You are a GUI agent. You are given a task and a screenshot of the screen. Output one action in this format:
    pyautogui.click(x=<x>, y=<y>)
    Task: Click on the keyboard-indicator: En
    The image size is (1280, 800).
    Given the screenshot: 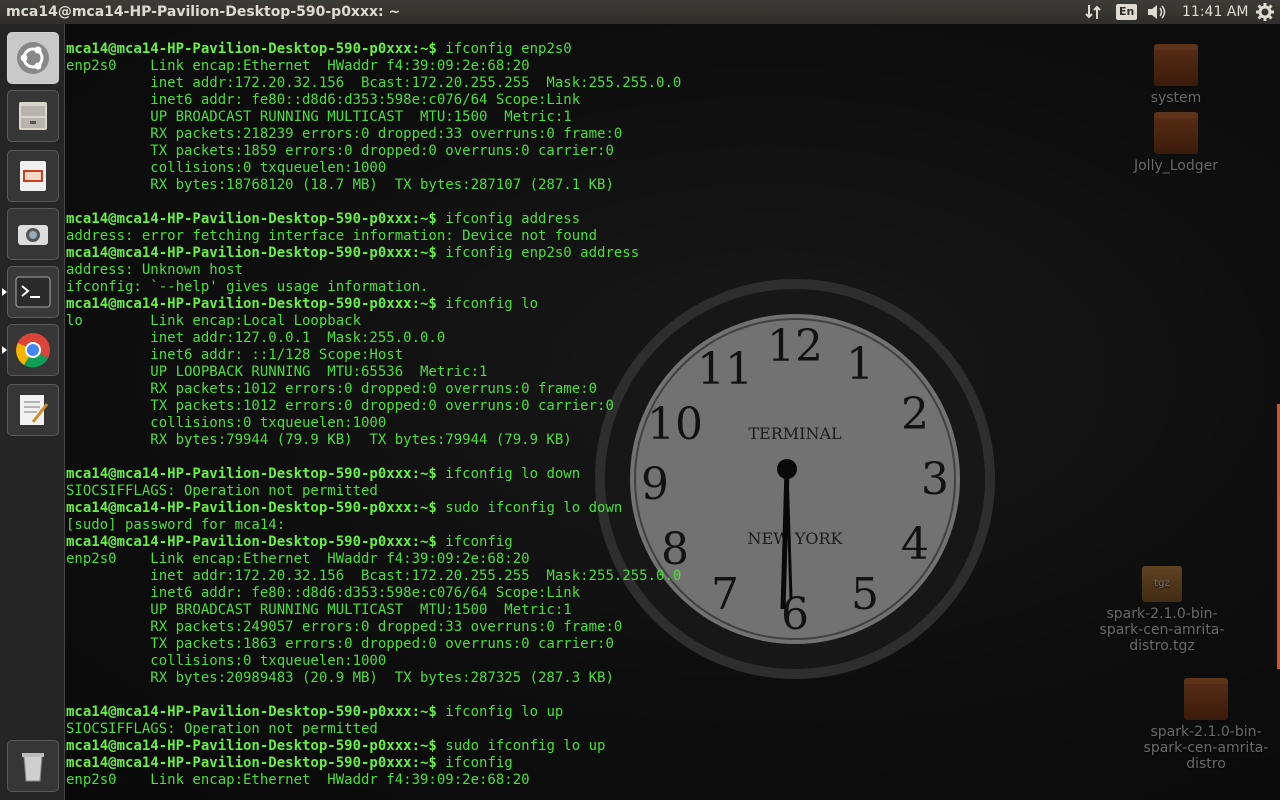 What is the action you would take?
    pyautogui.click(x=1127, y=12)
    